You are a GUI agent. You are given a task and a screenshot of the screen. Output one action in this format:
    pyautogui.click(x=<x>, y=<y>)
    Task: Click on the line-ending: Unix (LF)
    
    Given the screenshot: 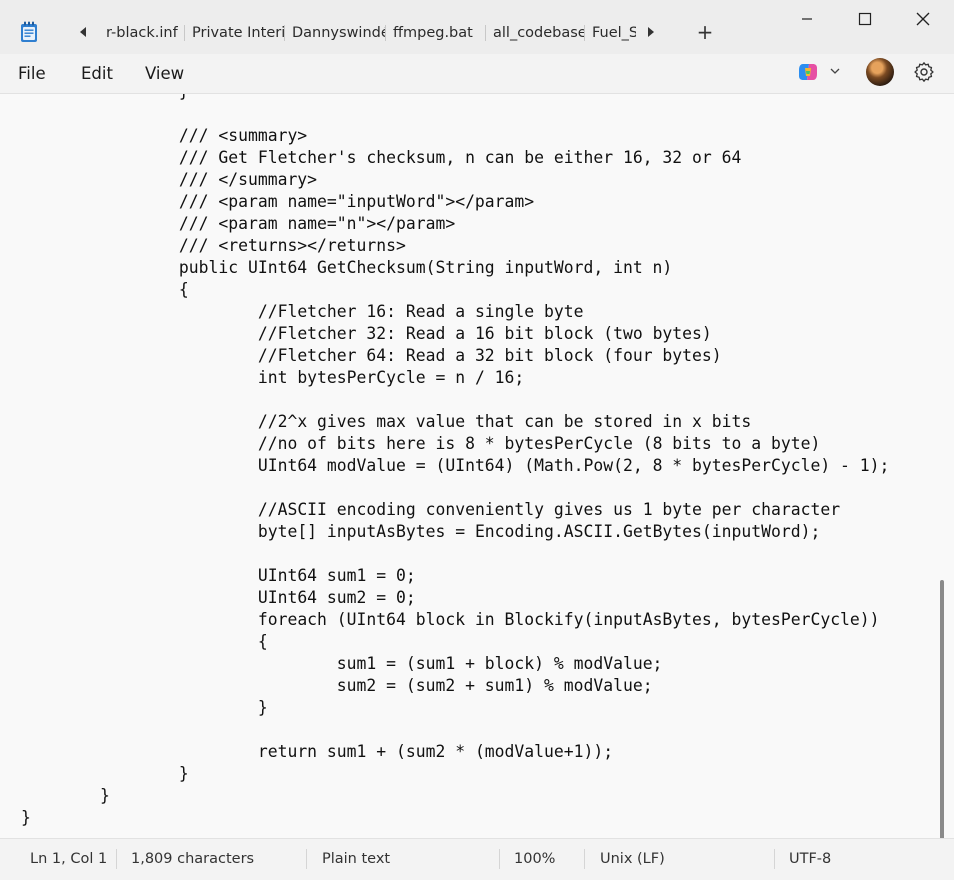 What is the action you would take?
    pyautogui.click(x=632, y=859)
    